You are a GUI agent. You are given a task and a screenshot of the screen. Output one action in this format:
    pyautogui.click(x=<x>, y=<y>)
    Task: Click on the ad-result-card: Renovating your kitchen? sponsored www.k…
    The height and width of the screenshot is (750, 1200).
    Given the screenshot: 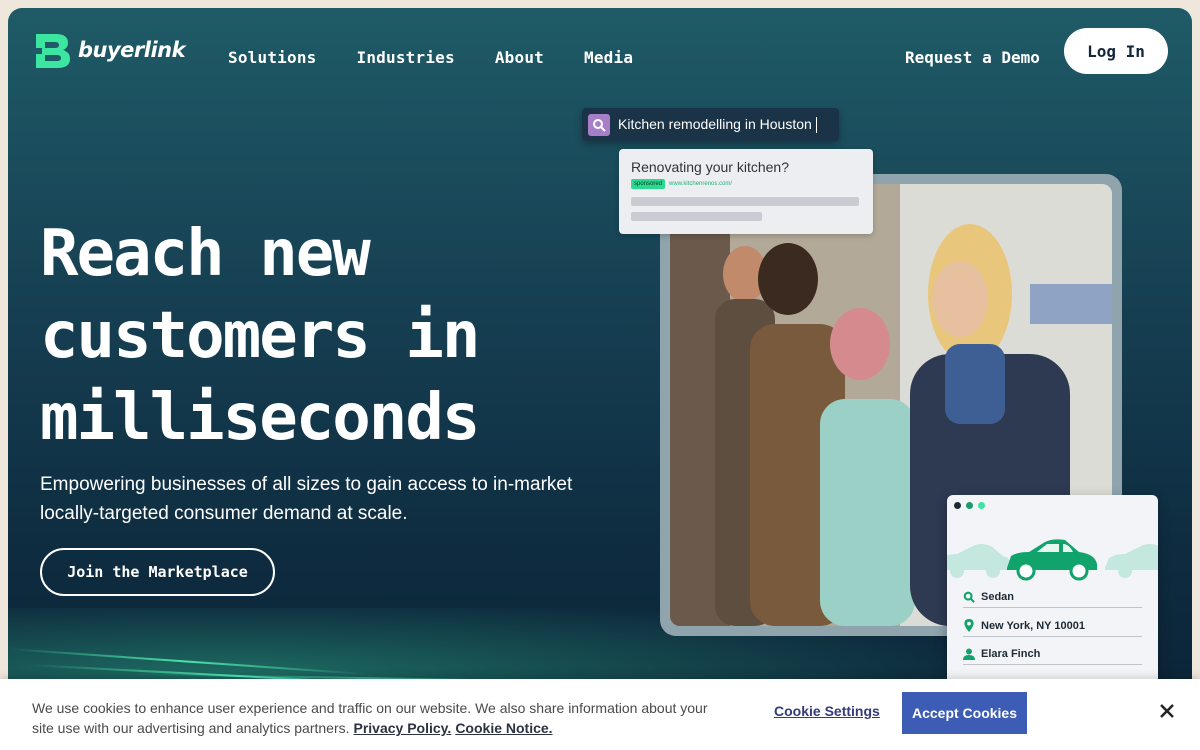 What is the action you would take?
    pyautogui.click(x=746, y=191)
    